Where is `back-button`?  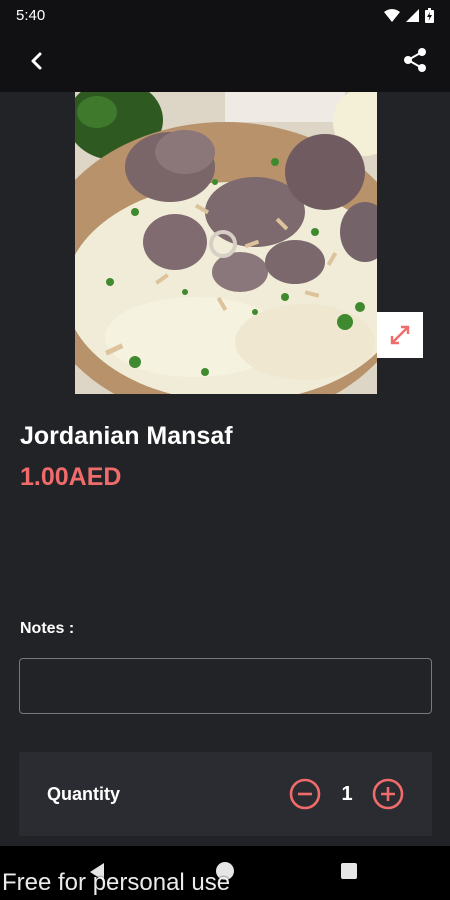
back-button is located at coordinates (37, 61).